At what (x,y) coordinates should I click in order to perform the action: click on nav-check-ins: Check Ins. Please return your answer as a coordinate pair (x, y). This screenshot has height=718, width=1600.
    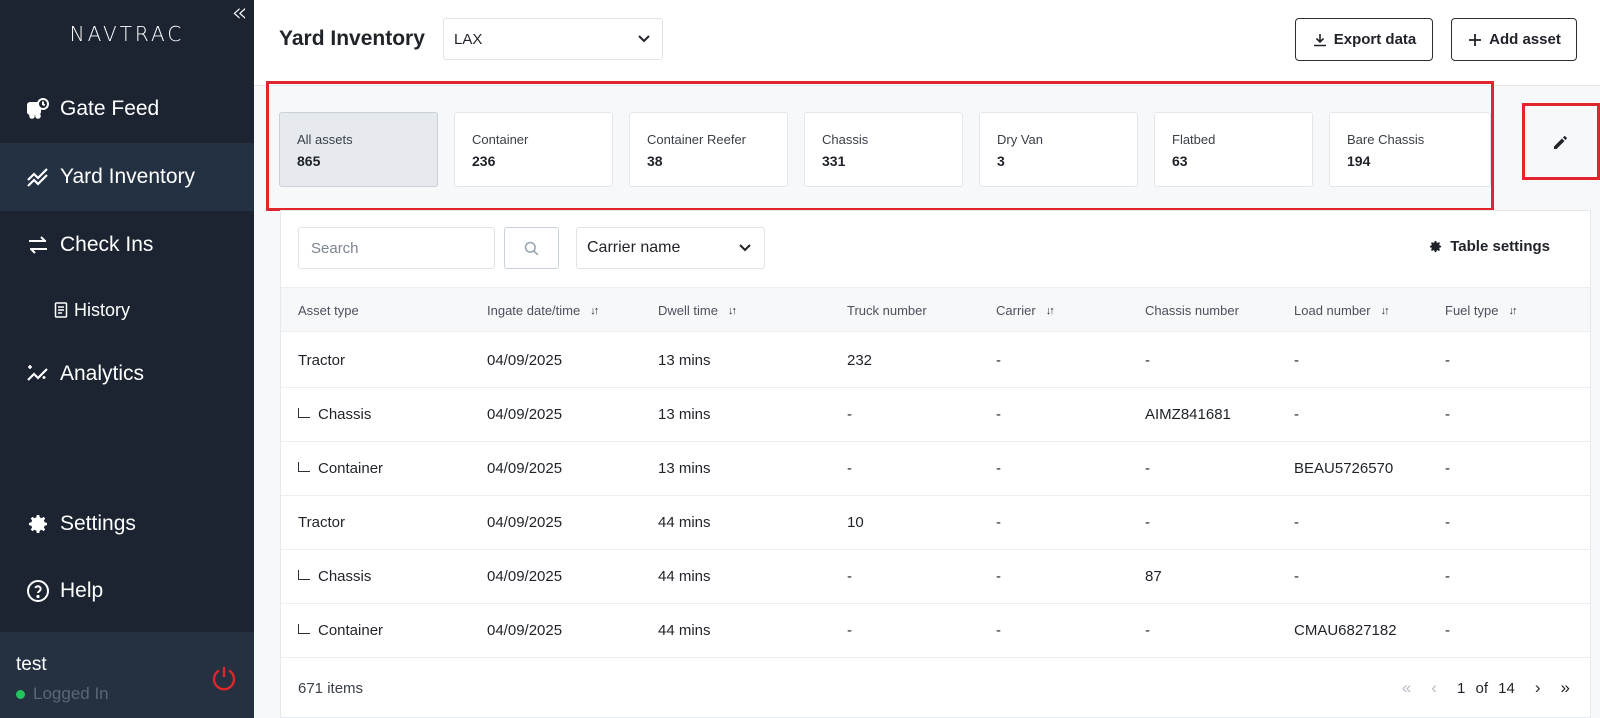
    Looking at the image, I should click on (127, 245).